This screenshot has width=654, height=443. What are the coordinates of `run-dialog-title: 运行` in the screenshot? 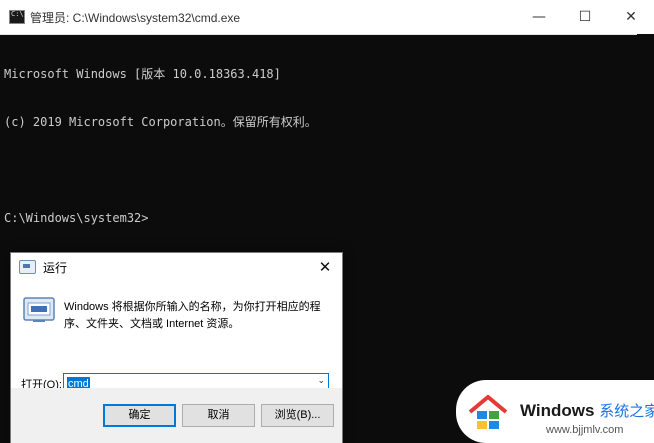 It's located at (55, 267).